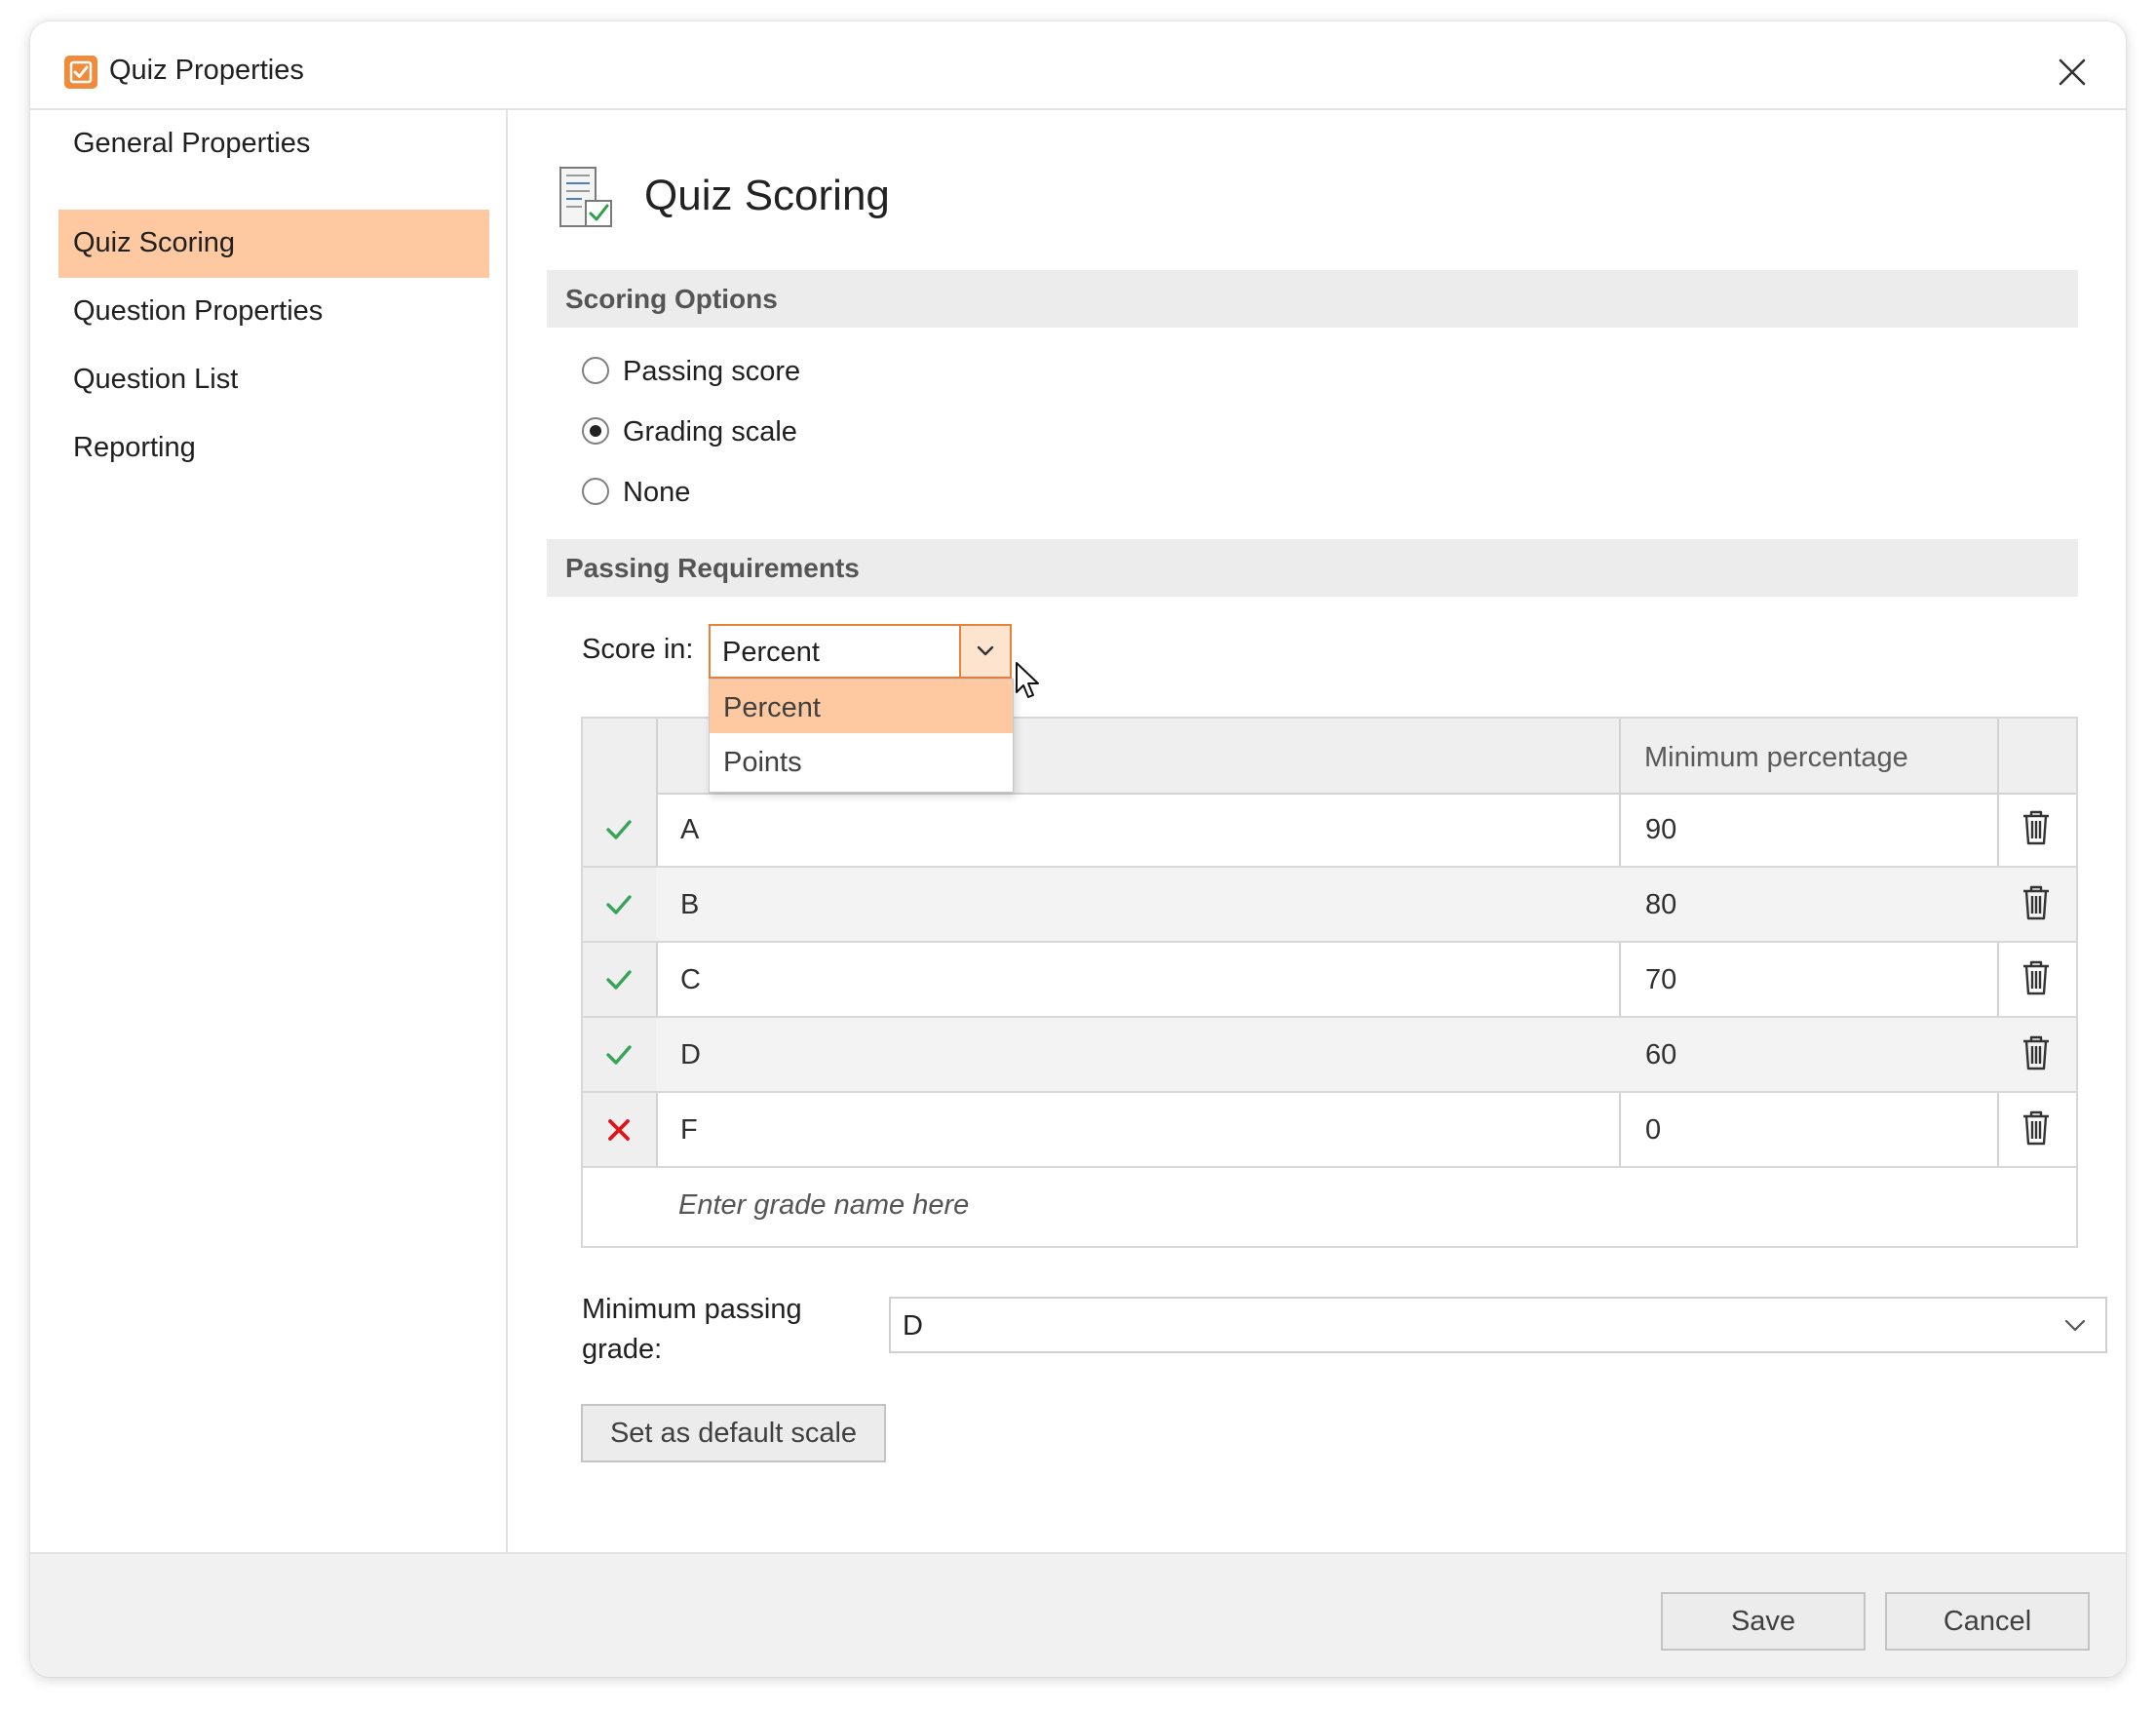  What do you see at coordinates (860, 651) in the screenshot?
I see `score-in-select: Percent` at bounding box center [860, 651].